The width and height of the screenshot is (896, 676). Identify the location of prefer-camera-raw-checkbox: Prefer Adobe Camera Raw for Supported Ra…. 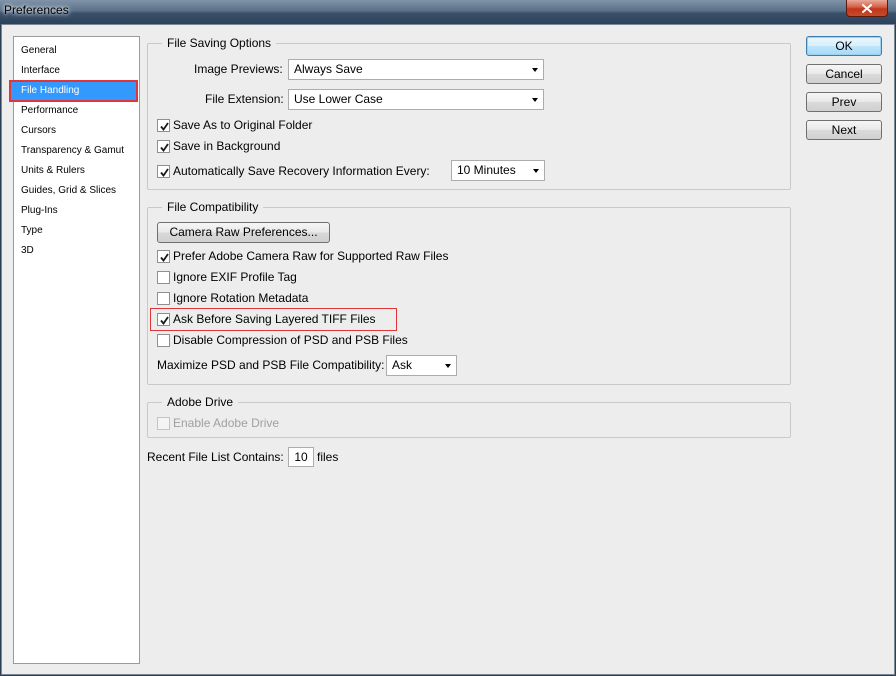
(302, 256).